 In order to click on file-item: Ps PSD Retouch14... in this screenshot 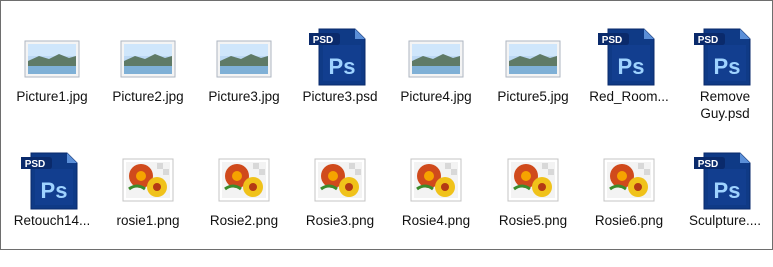, I will do `click(52, 208)`.